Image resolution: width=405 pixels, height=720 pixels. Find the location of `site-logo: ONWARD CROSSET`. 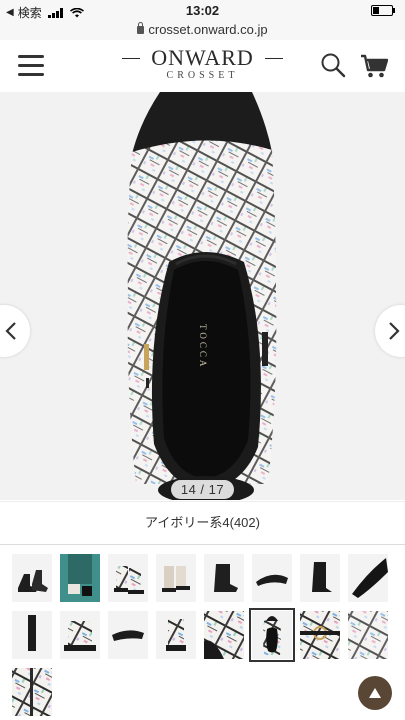

site-logo: ONWARD CROSSET is located at coordinates (202, 64).